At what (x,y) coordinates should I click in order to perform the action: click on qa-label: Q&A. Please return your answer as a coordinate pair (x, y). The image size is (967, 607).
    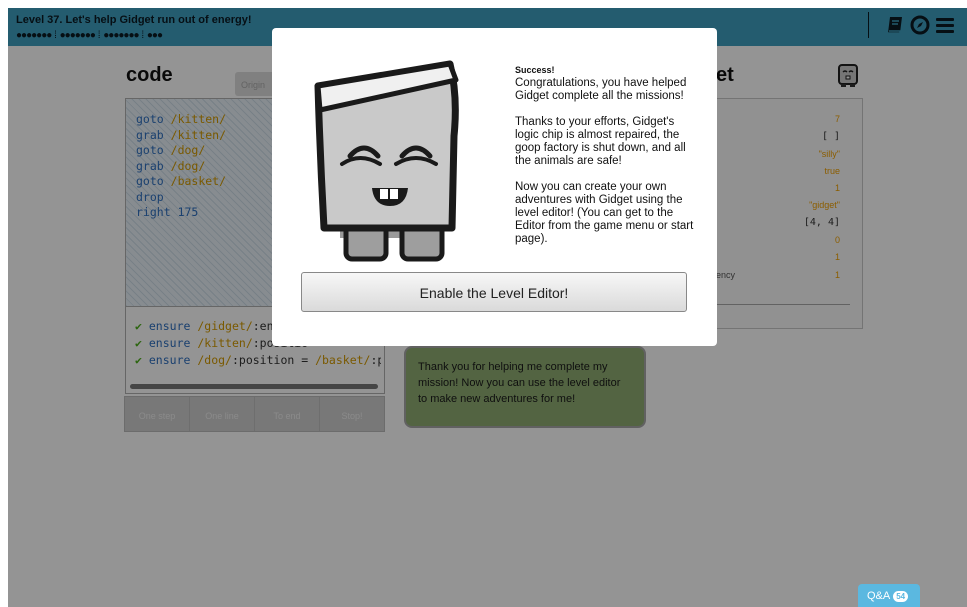
    Looking at the image, I should click on (879, 596).